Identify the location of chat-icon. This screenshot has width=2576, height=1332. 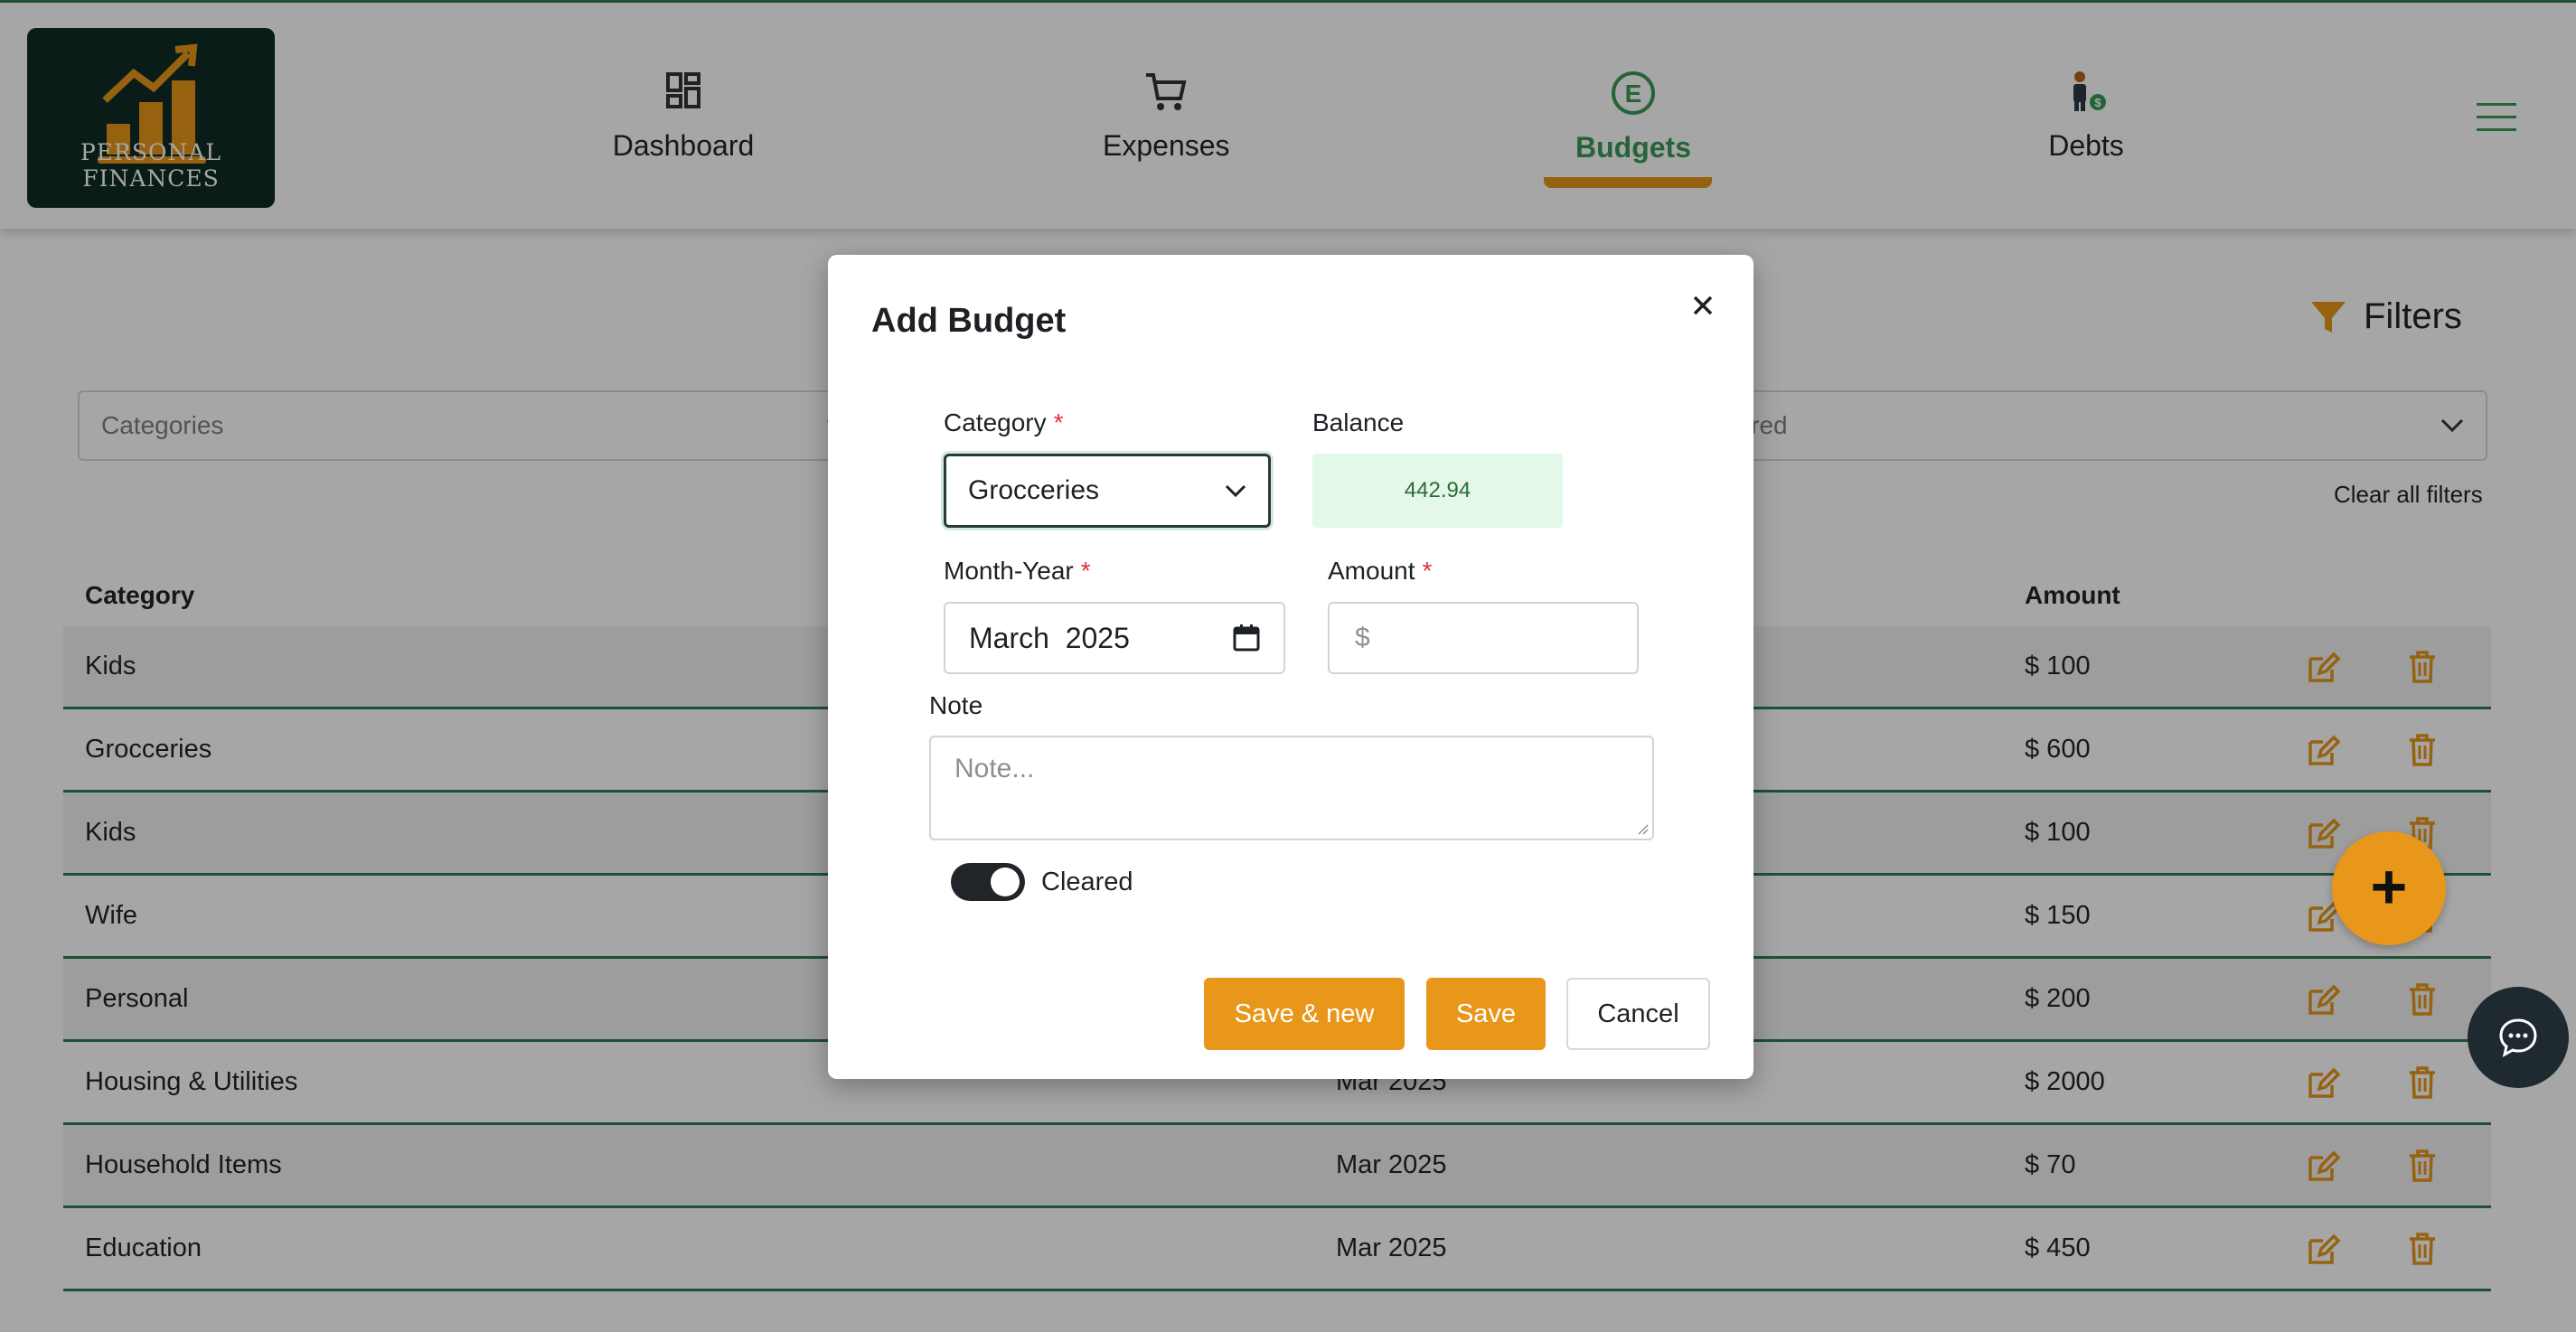
(2518, 1037).